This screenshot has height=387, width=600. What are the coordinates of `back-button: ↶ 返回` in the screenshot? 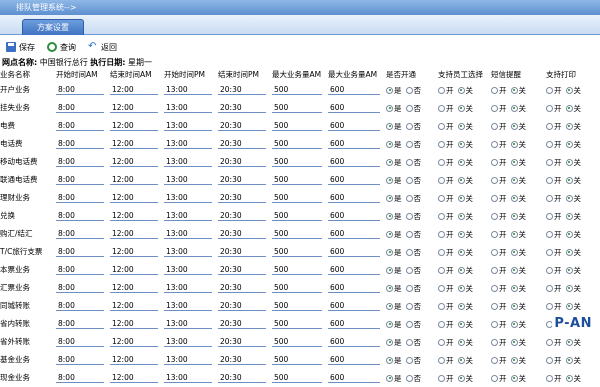 It's located at (102, 47).